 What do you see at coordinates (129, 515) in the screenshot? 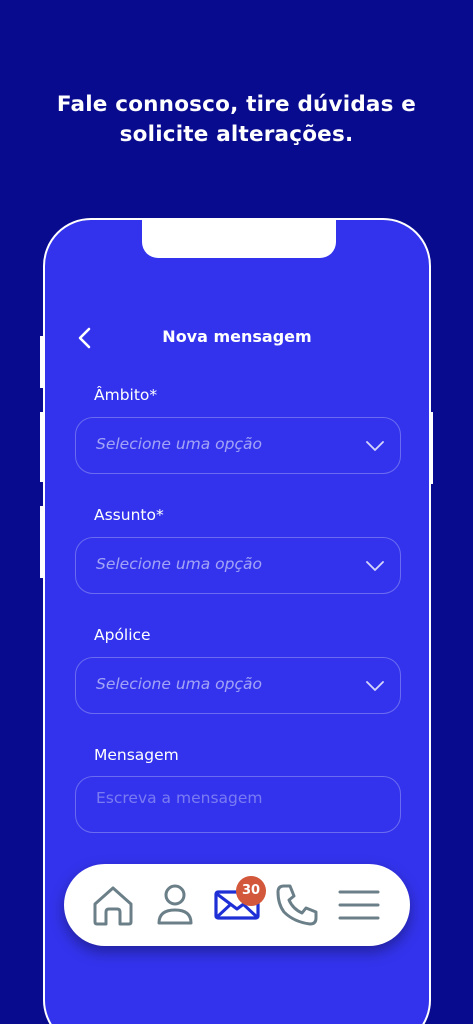
I see `field-label-assunto: Assunto*` at bounding box center [129, 515].